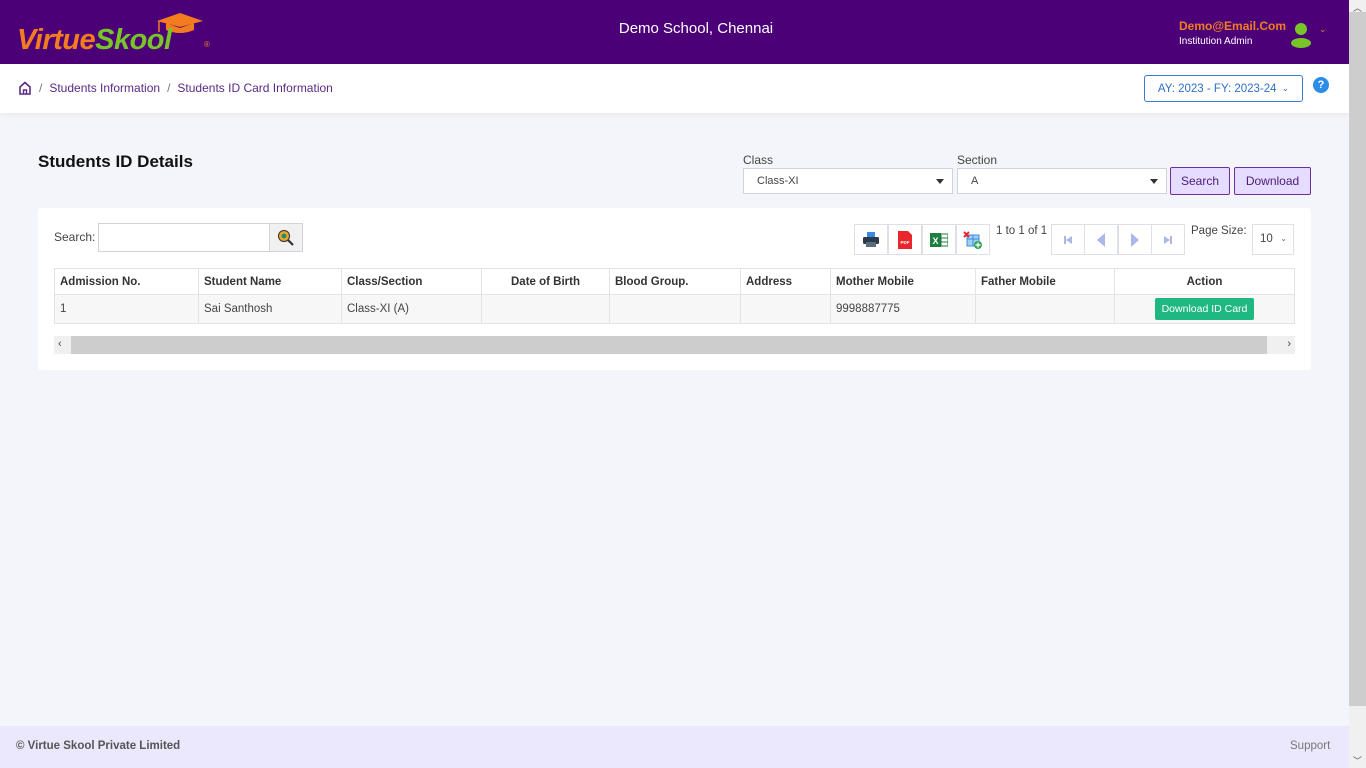 This screenshot has width=1366, height=768. I want to click on grid-search-input, so click(184, 237).